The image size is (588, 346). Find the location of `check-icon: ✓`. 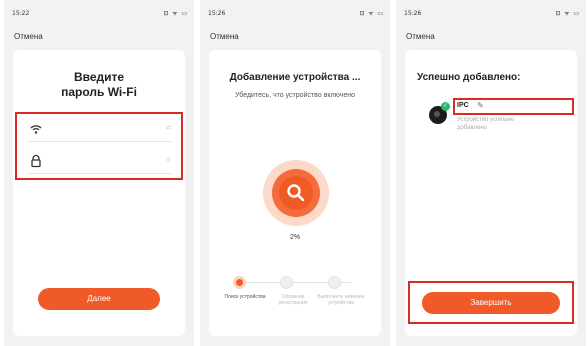

check-icon: ✓ is located at coordinates (445, 106).